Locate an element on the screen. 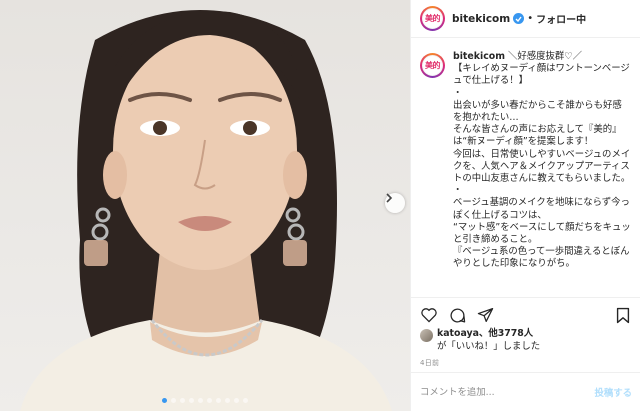 This screenshot has width=640, height=411. caption-username: bitekicom is located at coordinates (479, 56).